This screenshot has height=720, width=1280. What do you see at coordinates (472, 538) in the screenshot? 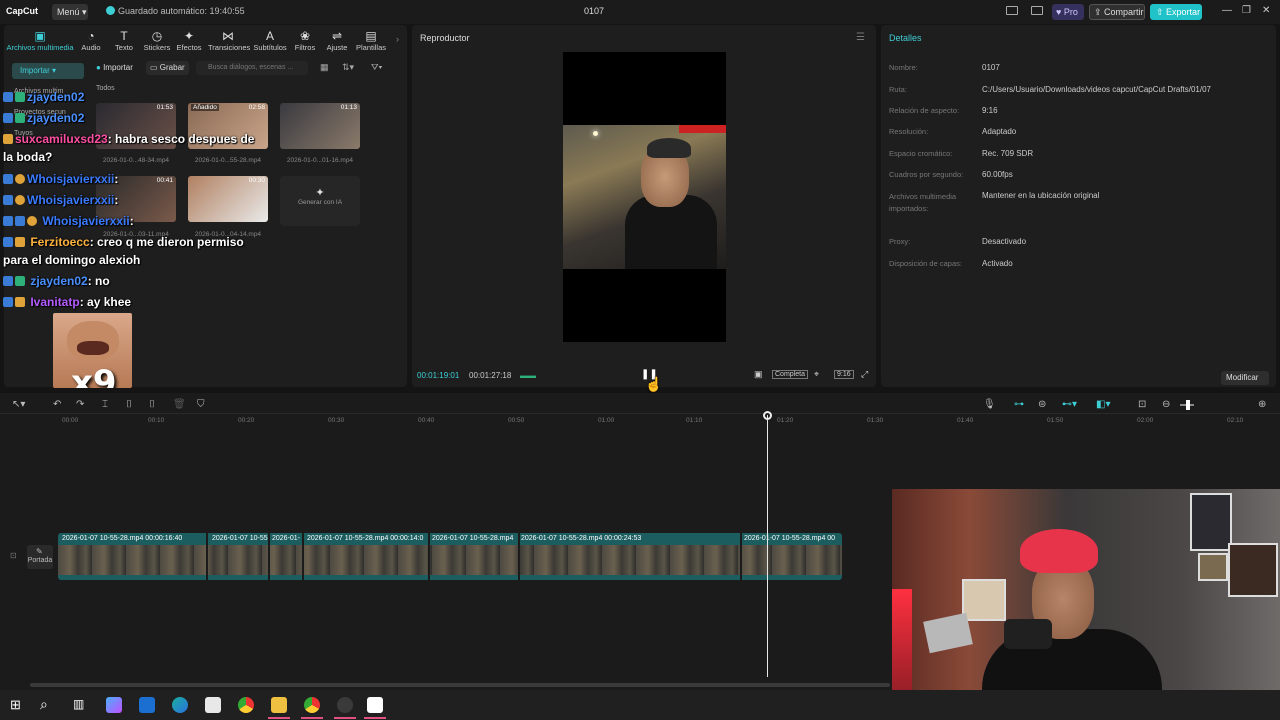
I see `clip-label: 2026-01-07 10-55-28.mp4` at bounding box center [472, 538].